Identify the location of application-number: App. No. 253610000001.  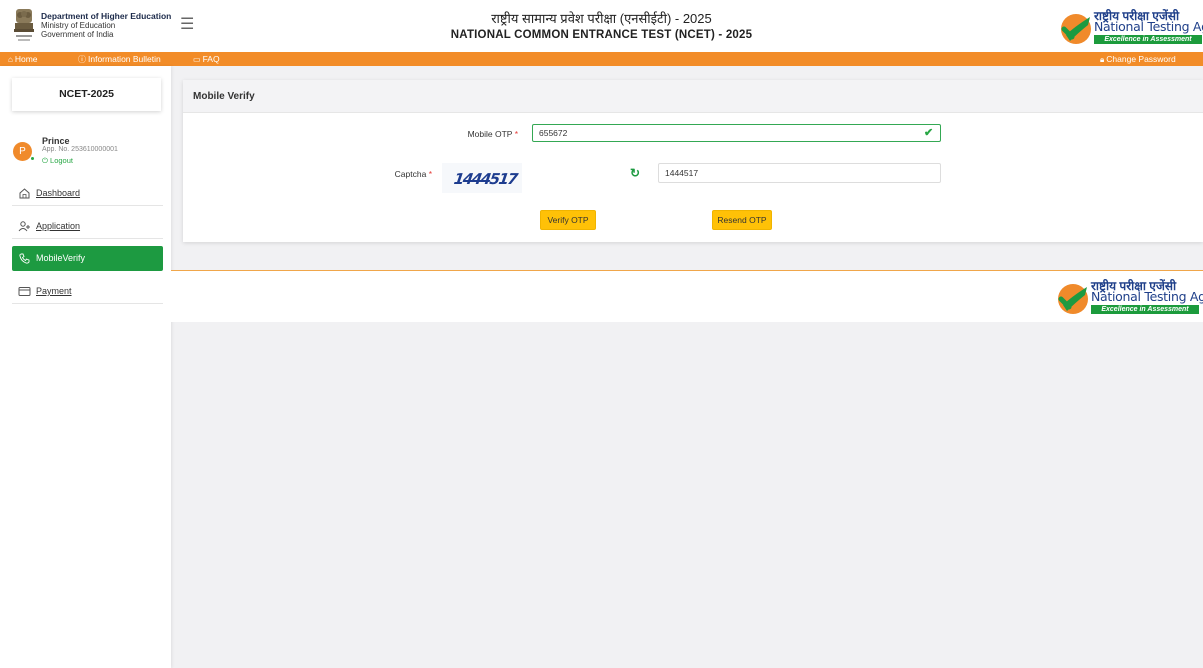
(80, 149).